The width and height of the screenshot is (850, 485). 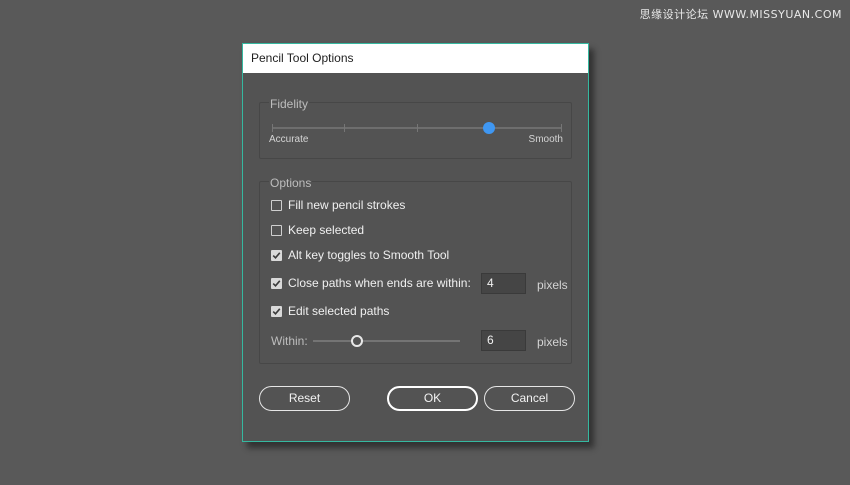 I want to click on dialog-title: Pencil Tool Options, so click(x=415, y=58).